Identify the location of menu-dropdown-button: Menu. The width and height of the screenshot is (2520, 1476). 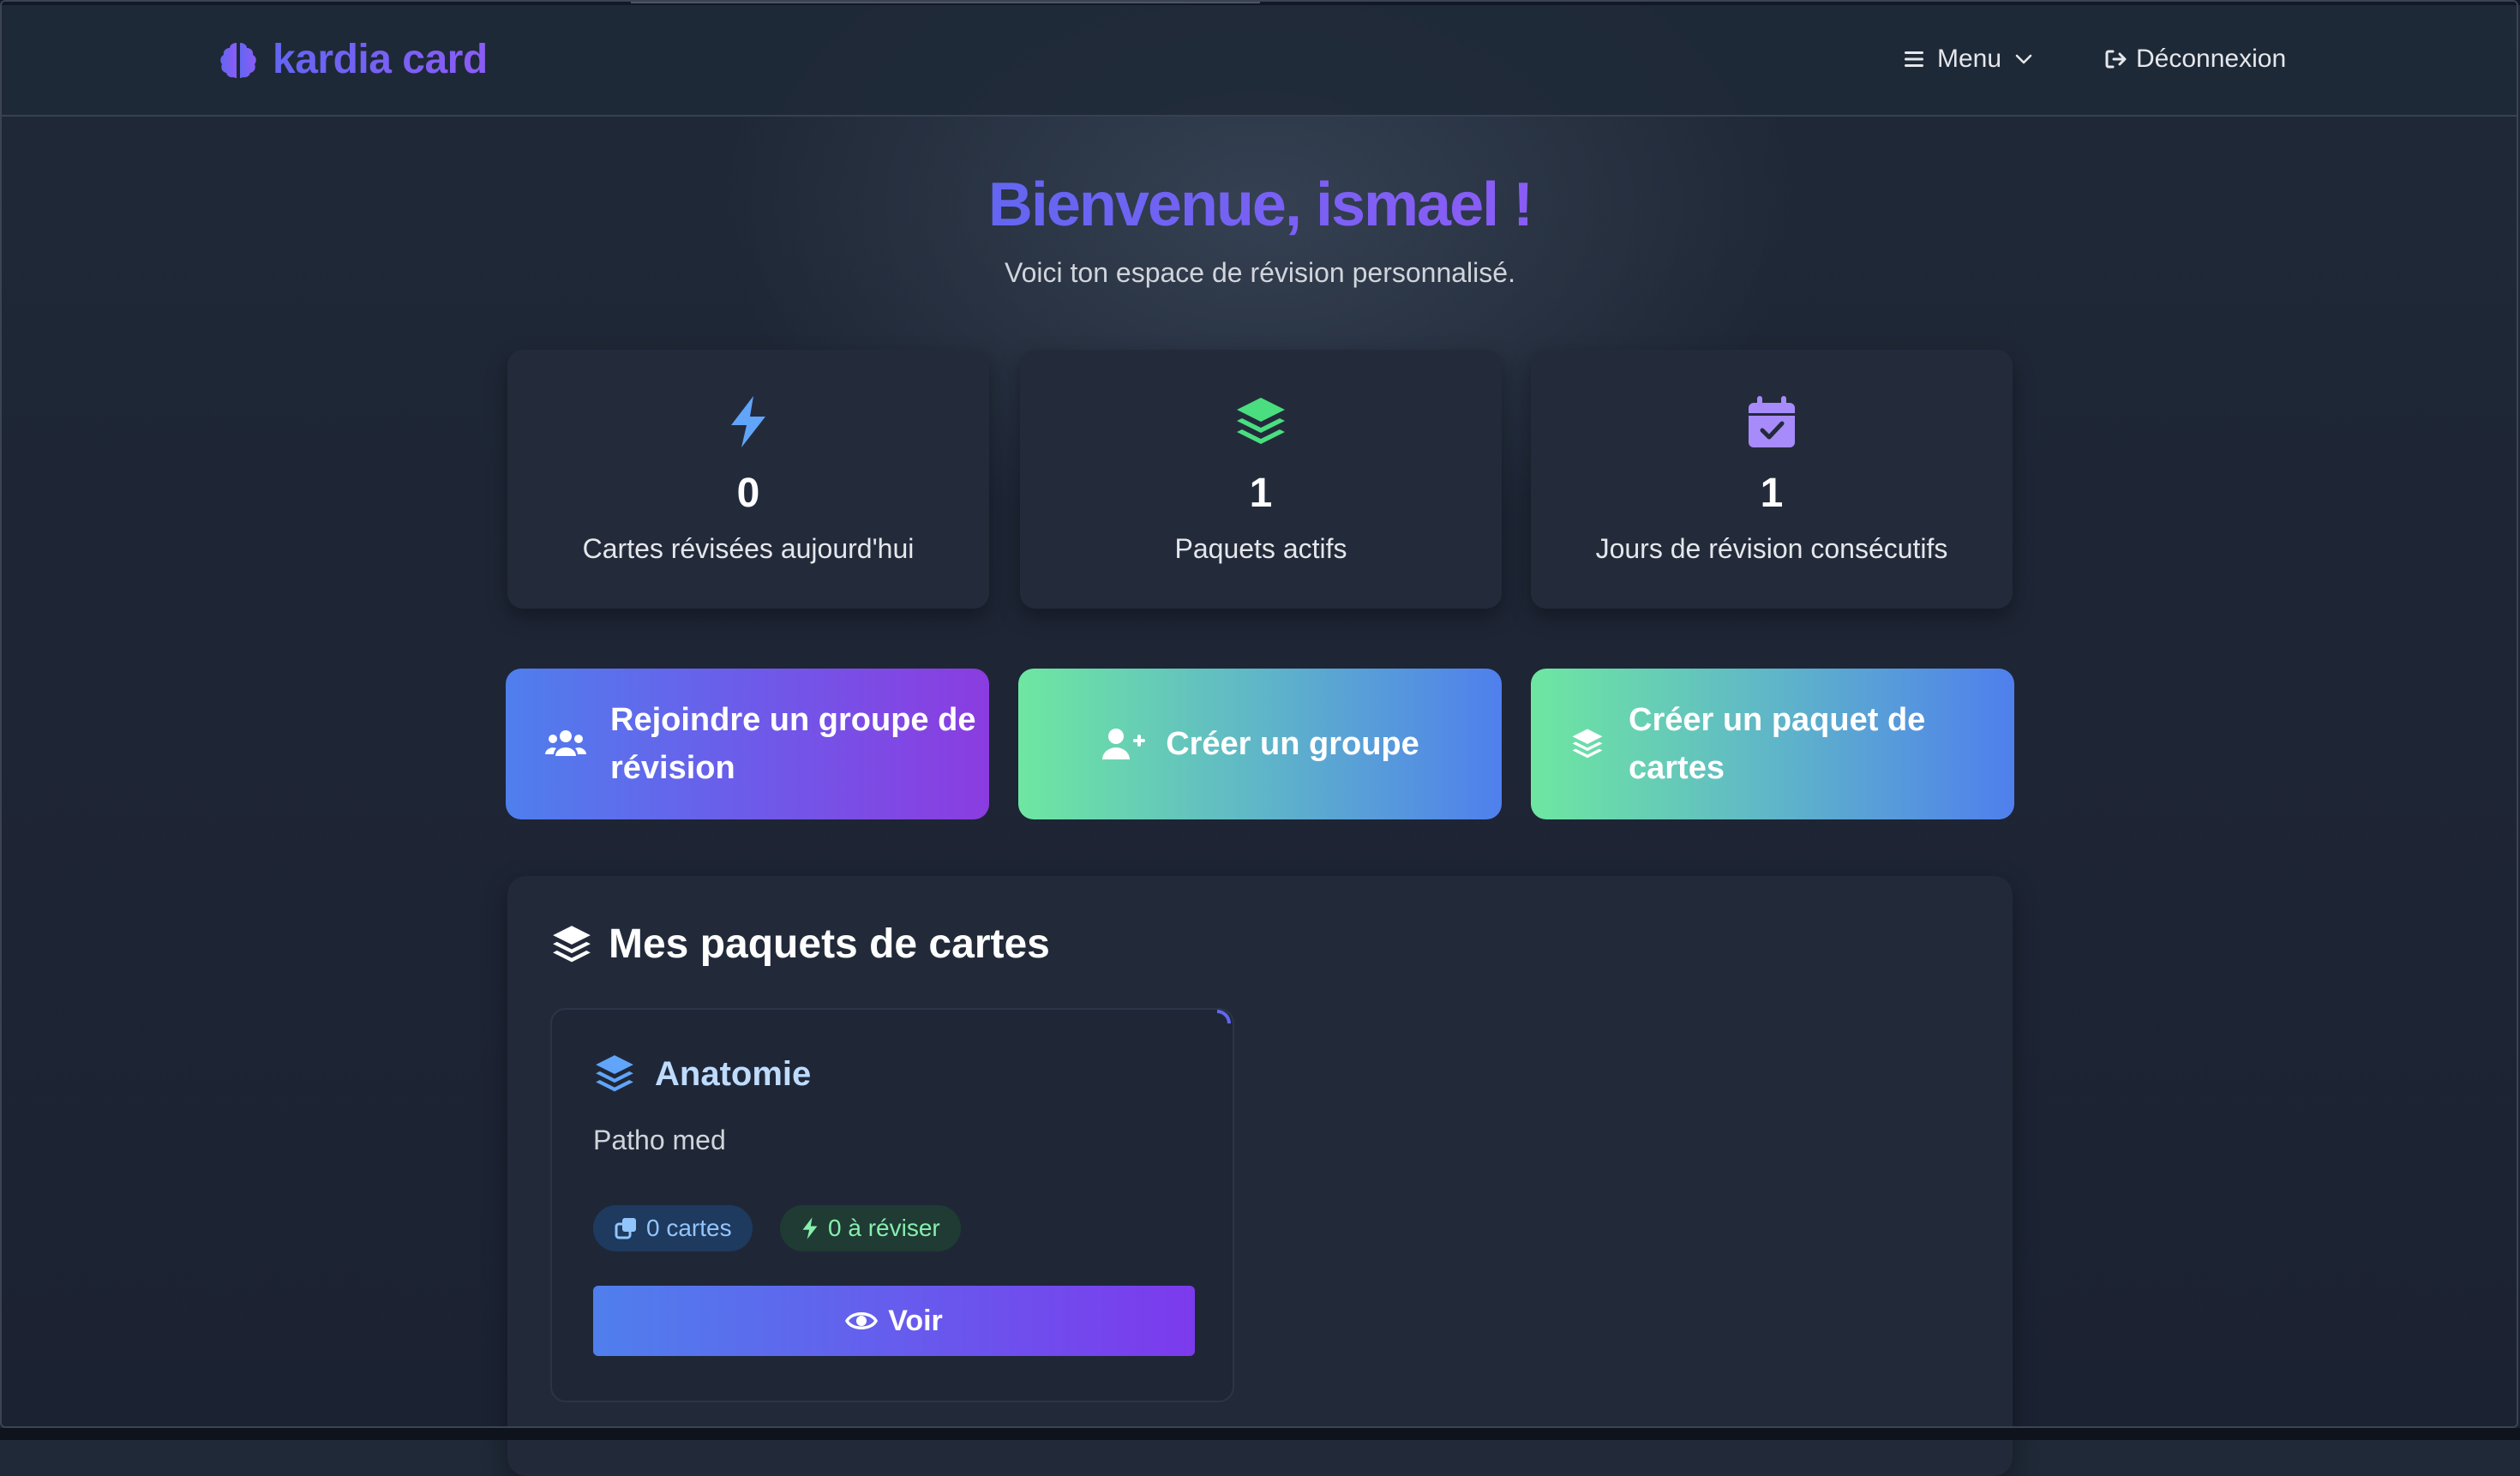
(1968, 59).